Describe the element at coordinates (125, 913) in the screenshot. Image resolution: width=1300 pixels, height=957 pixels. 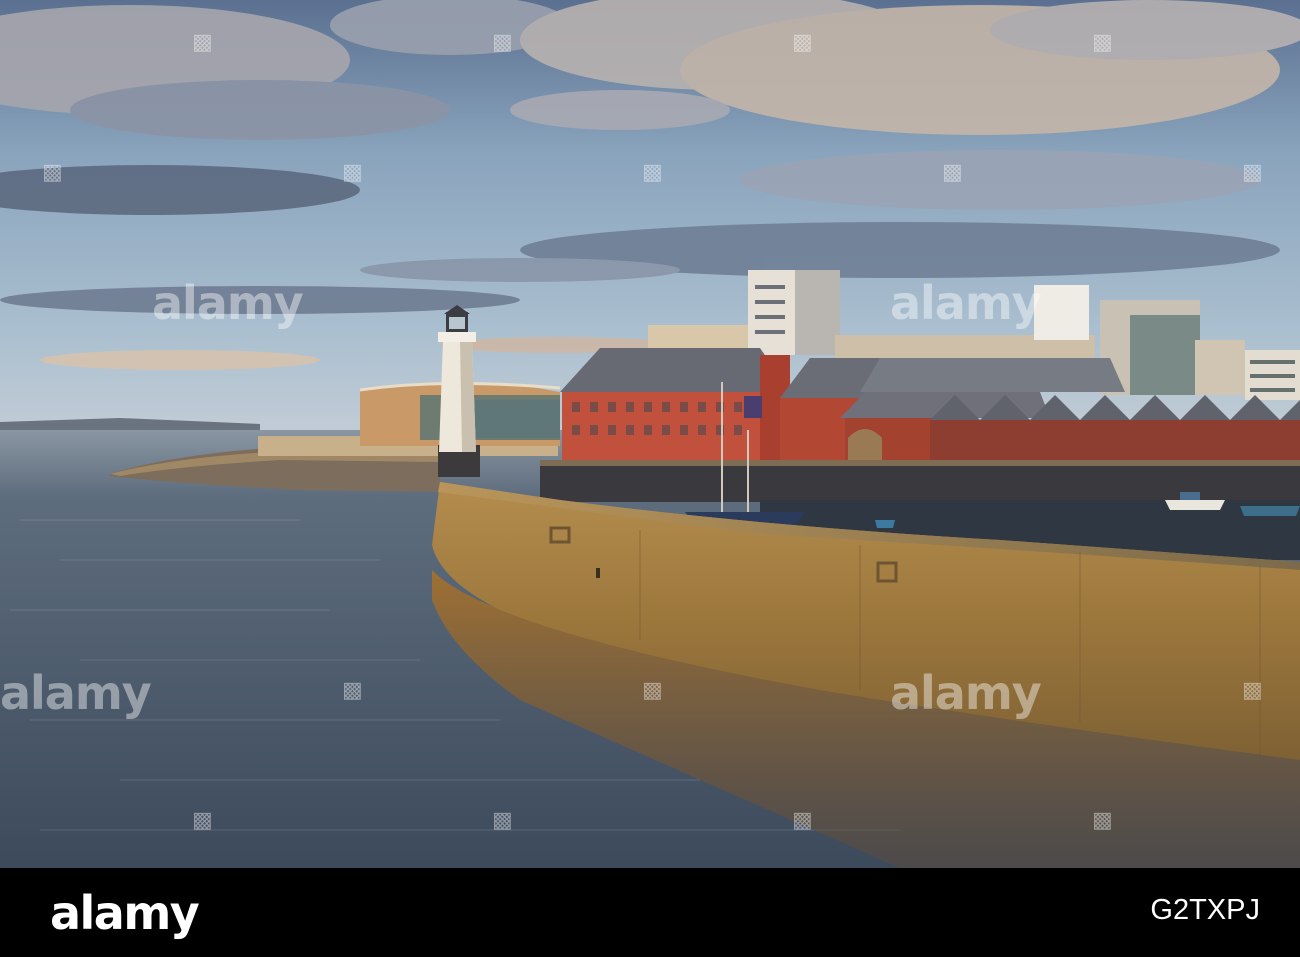
I see `stock-logo: alamy` at that location.